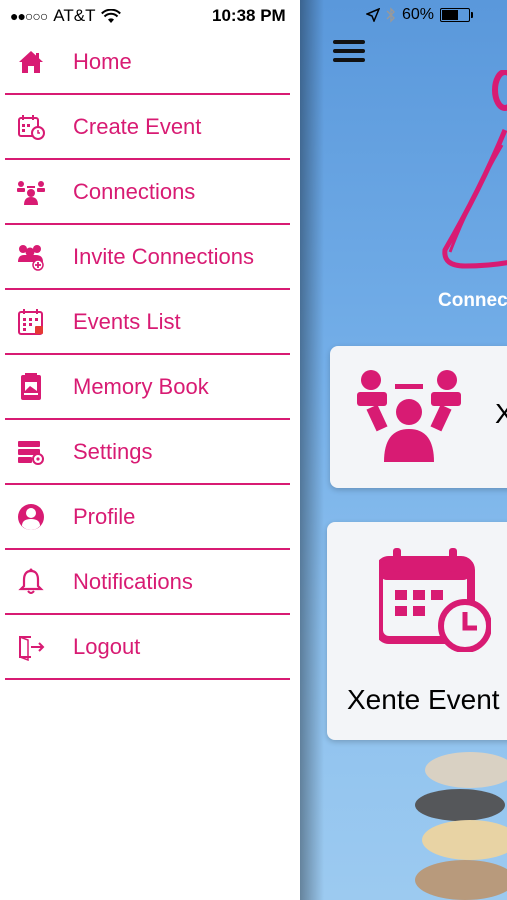  I want to click on menu-item-invite-connections: Invite Connections, so click(147, 257).